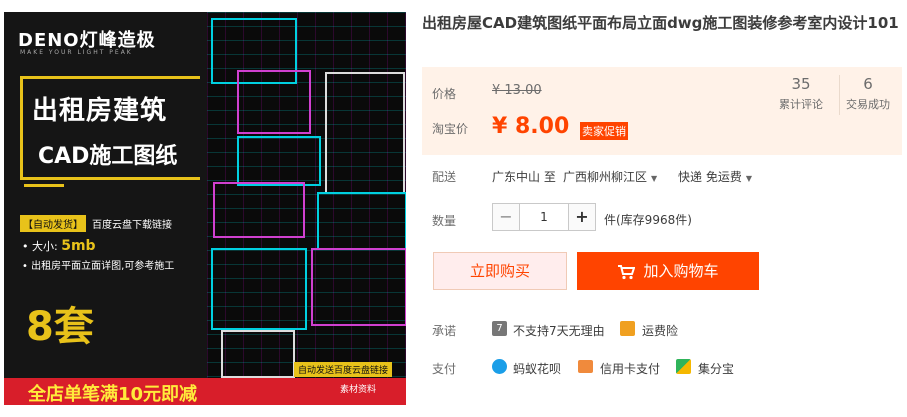 Image resolution: width=907 pixels, height=417 pixels. I want to click on stat-divider, so click(839, 95).